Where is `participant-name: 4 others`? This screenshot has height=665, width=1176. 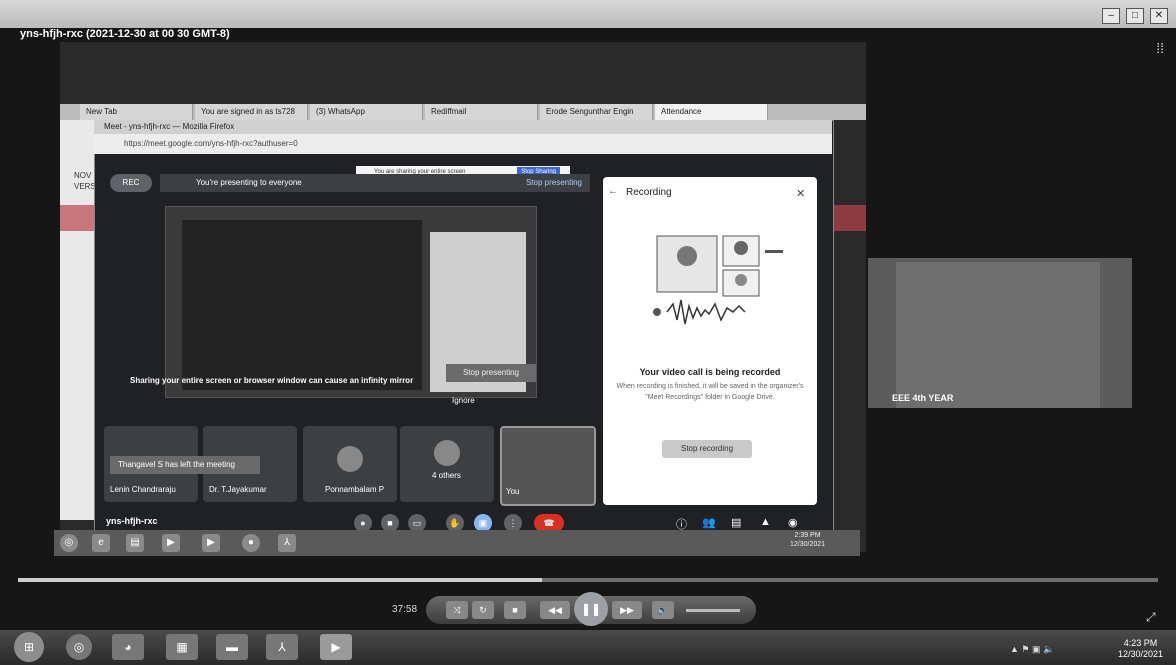
participant-name: 4 others is located at coordinates (446, 475).